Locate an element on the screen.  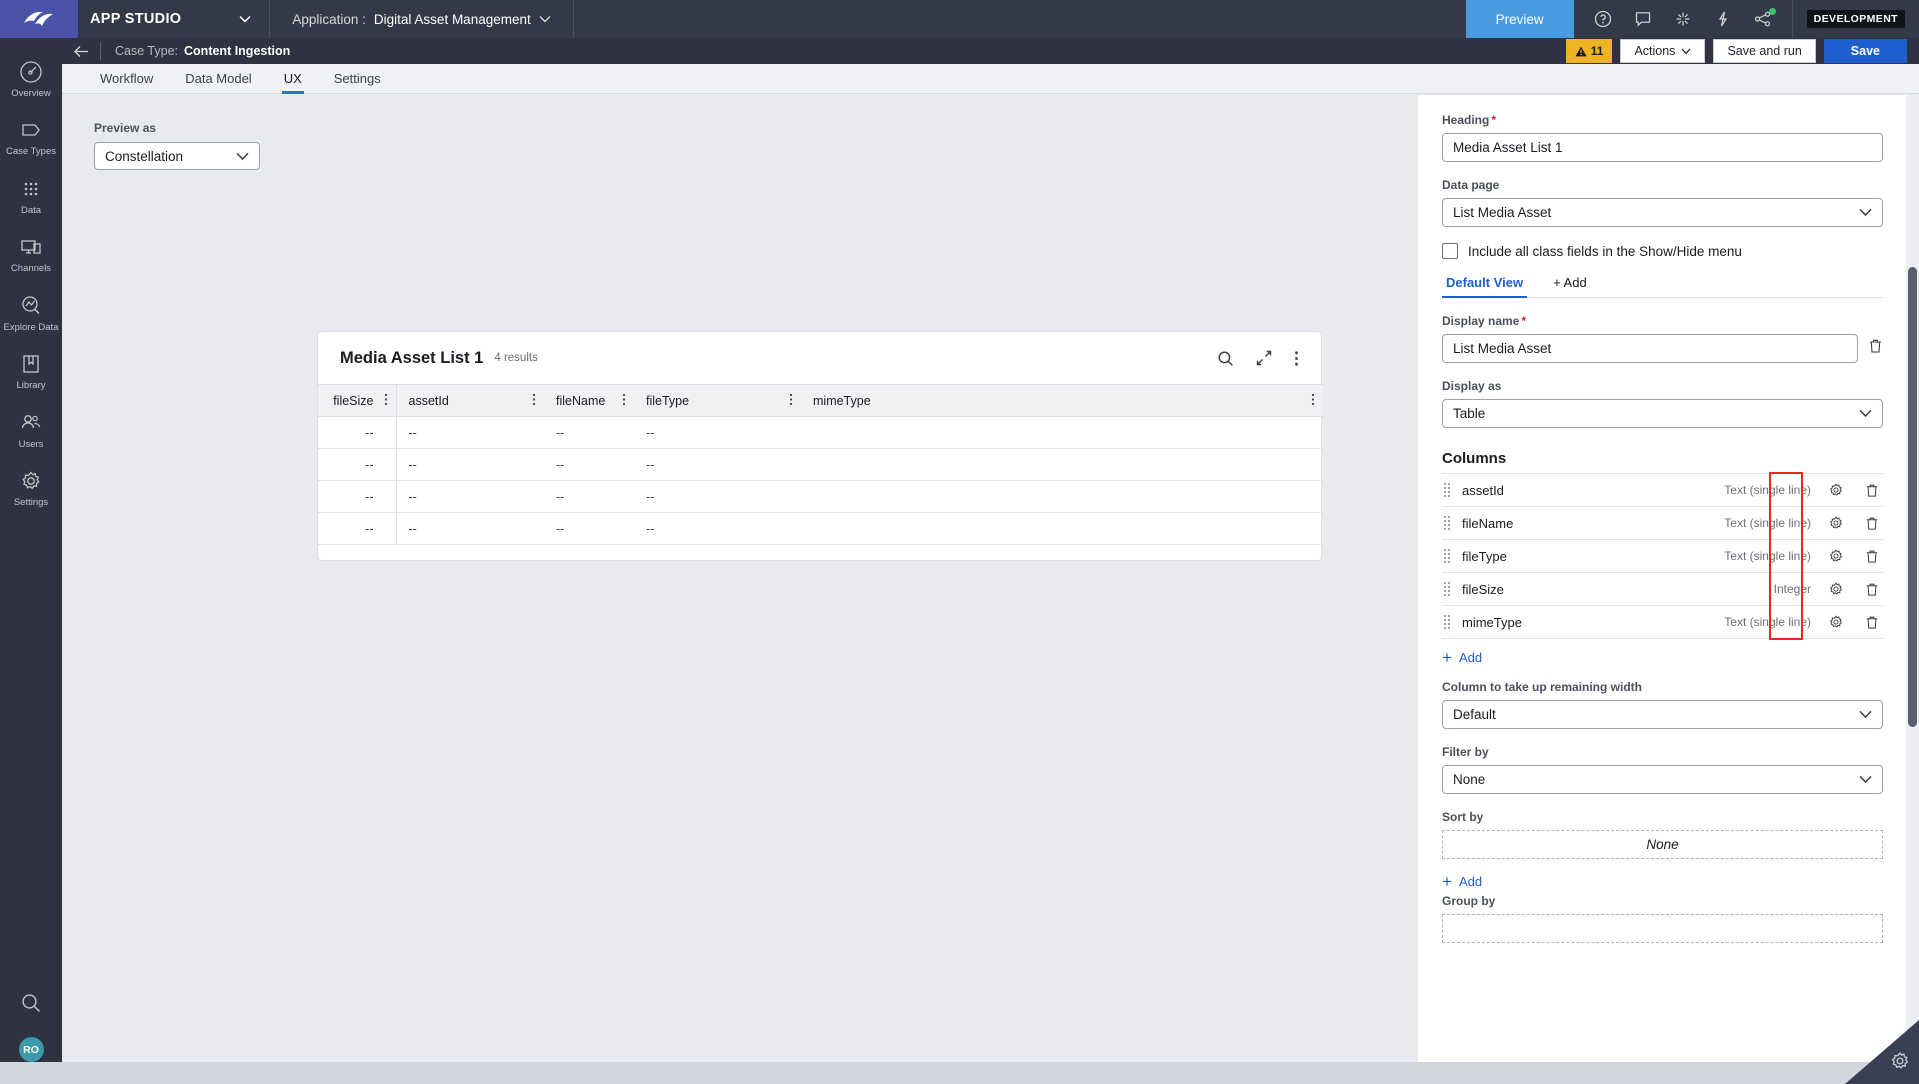
add-sort-label: Add is located at coordinates (1470, 881).